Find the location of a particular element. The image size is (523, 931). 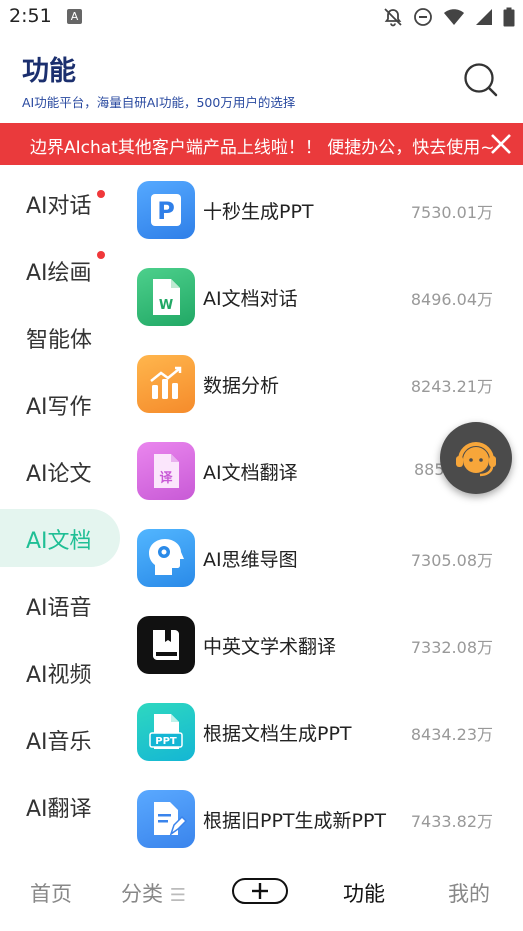

search-button is located at coordinates (480, 79).